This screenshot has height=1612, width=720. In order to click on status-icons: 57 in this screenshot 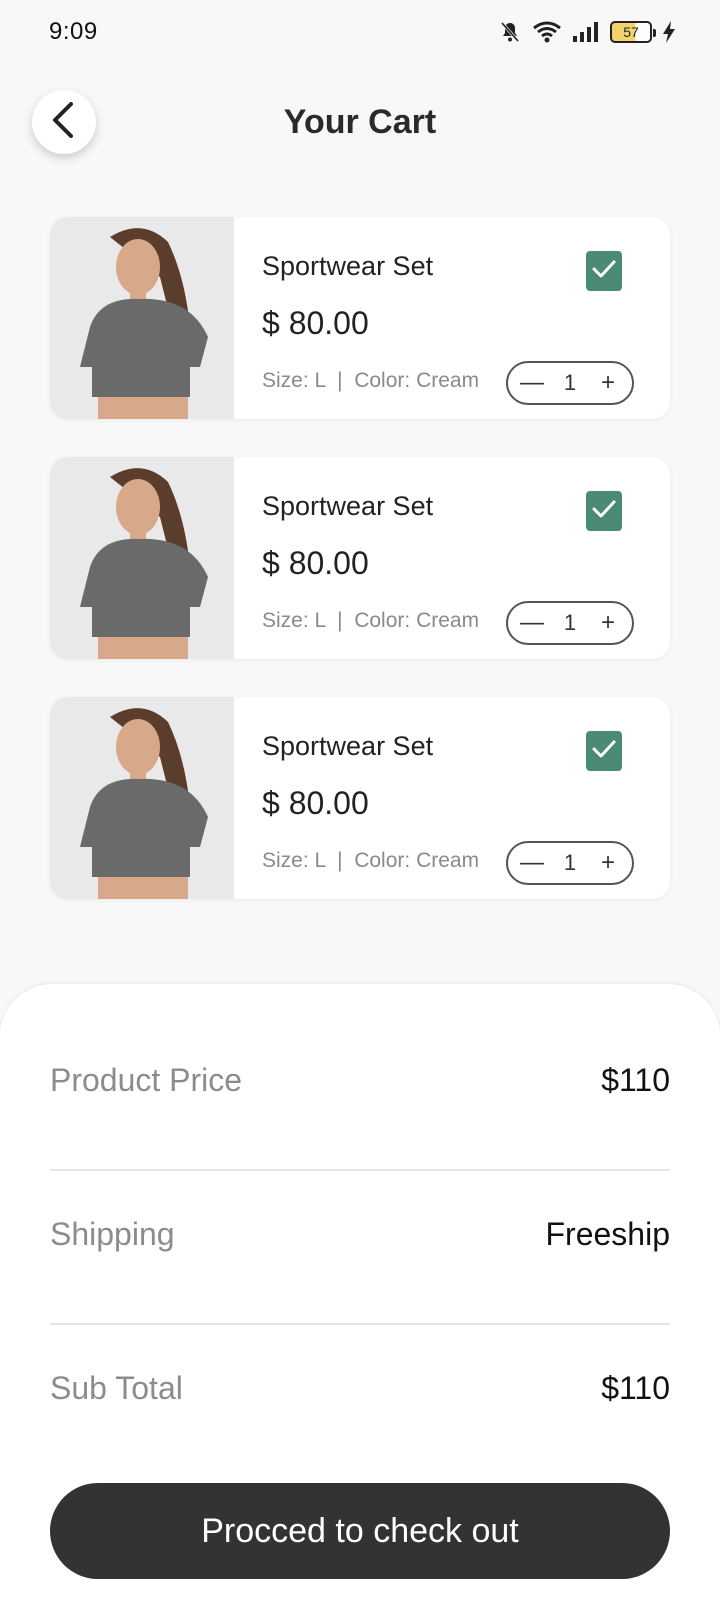, I will do `click(587, 32)`.